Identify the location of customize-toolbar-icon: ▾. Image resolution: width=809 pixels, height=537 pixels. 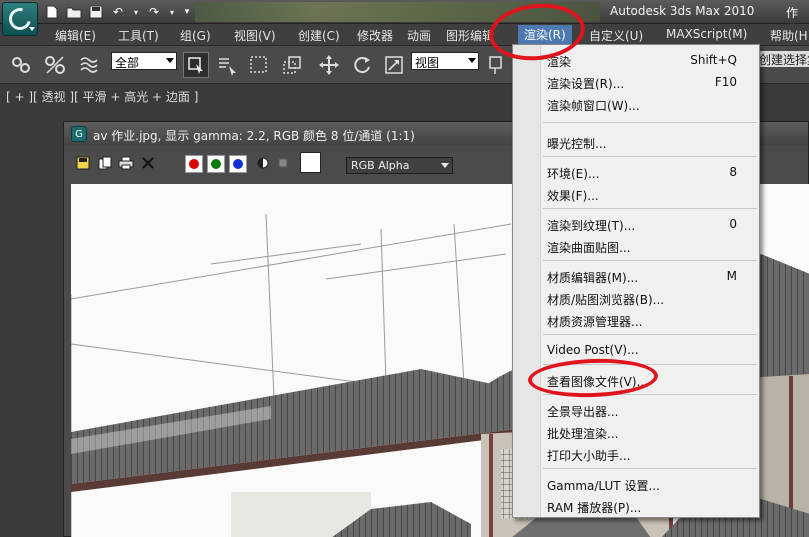
(187, 12).